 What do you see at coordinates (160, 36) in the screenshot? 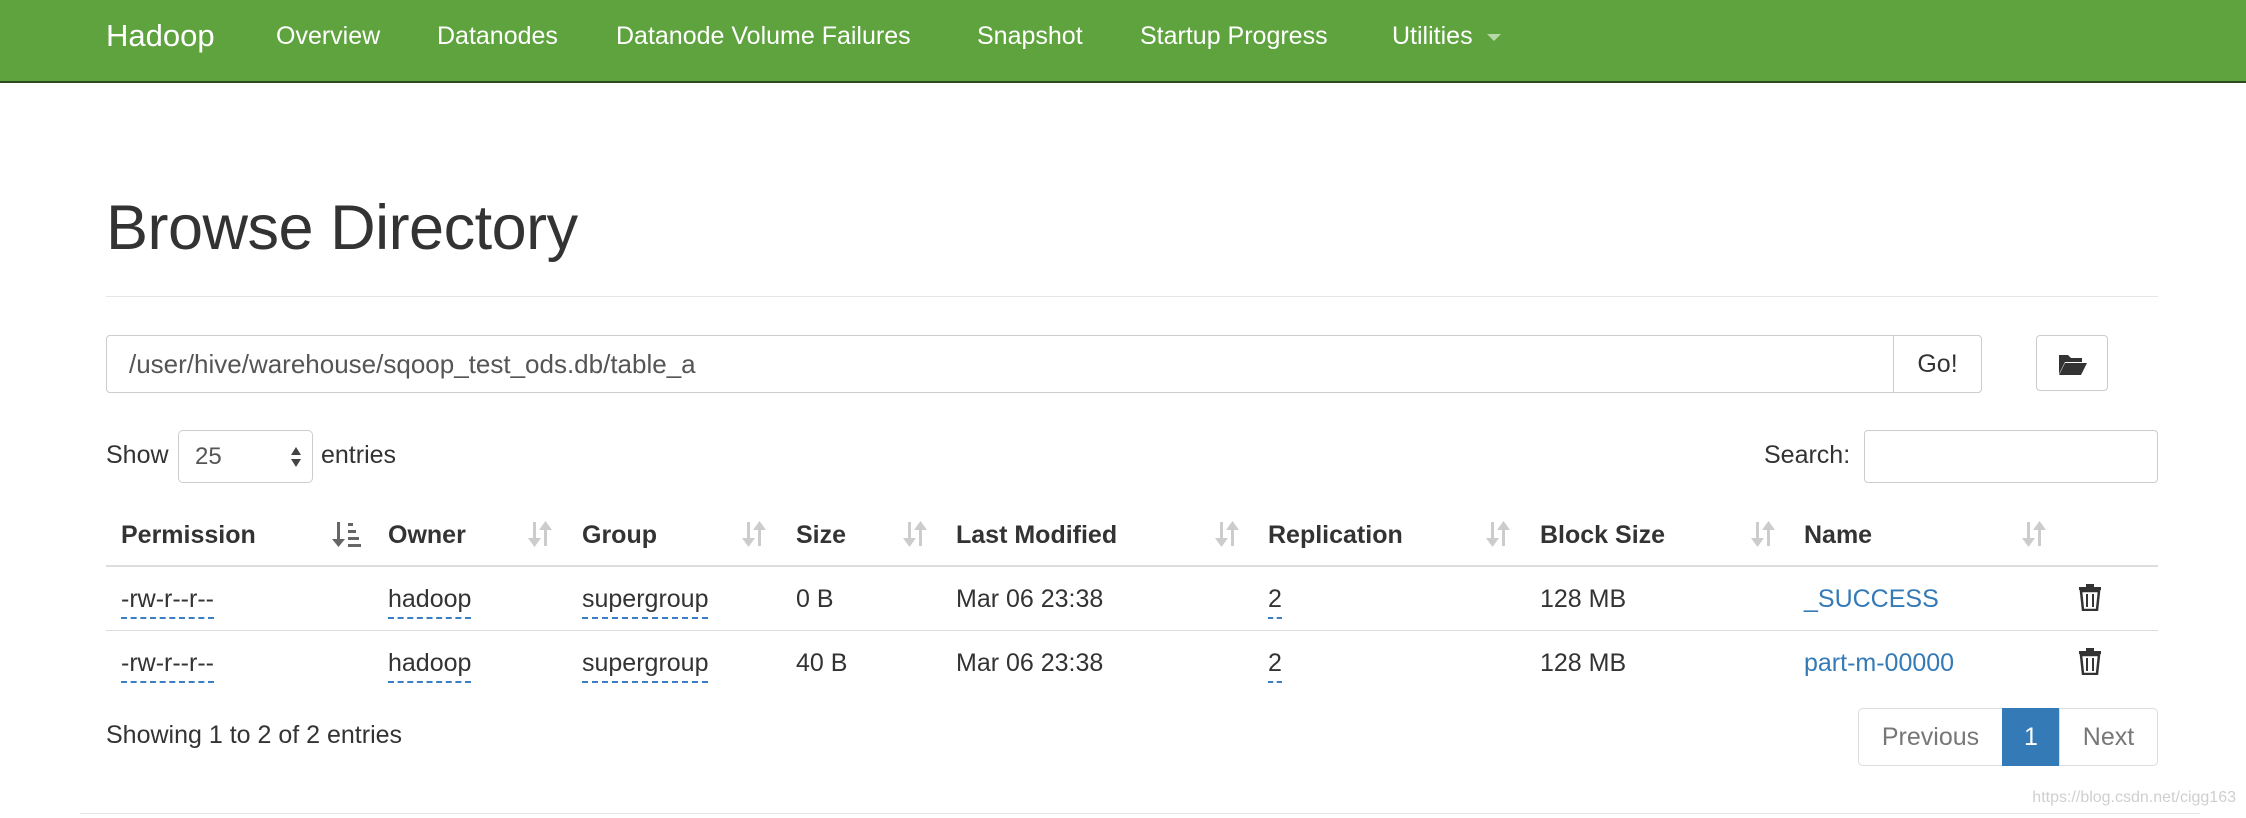
I see `brand-logo-text: Hadoop` at bounding box center [160, 36].